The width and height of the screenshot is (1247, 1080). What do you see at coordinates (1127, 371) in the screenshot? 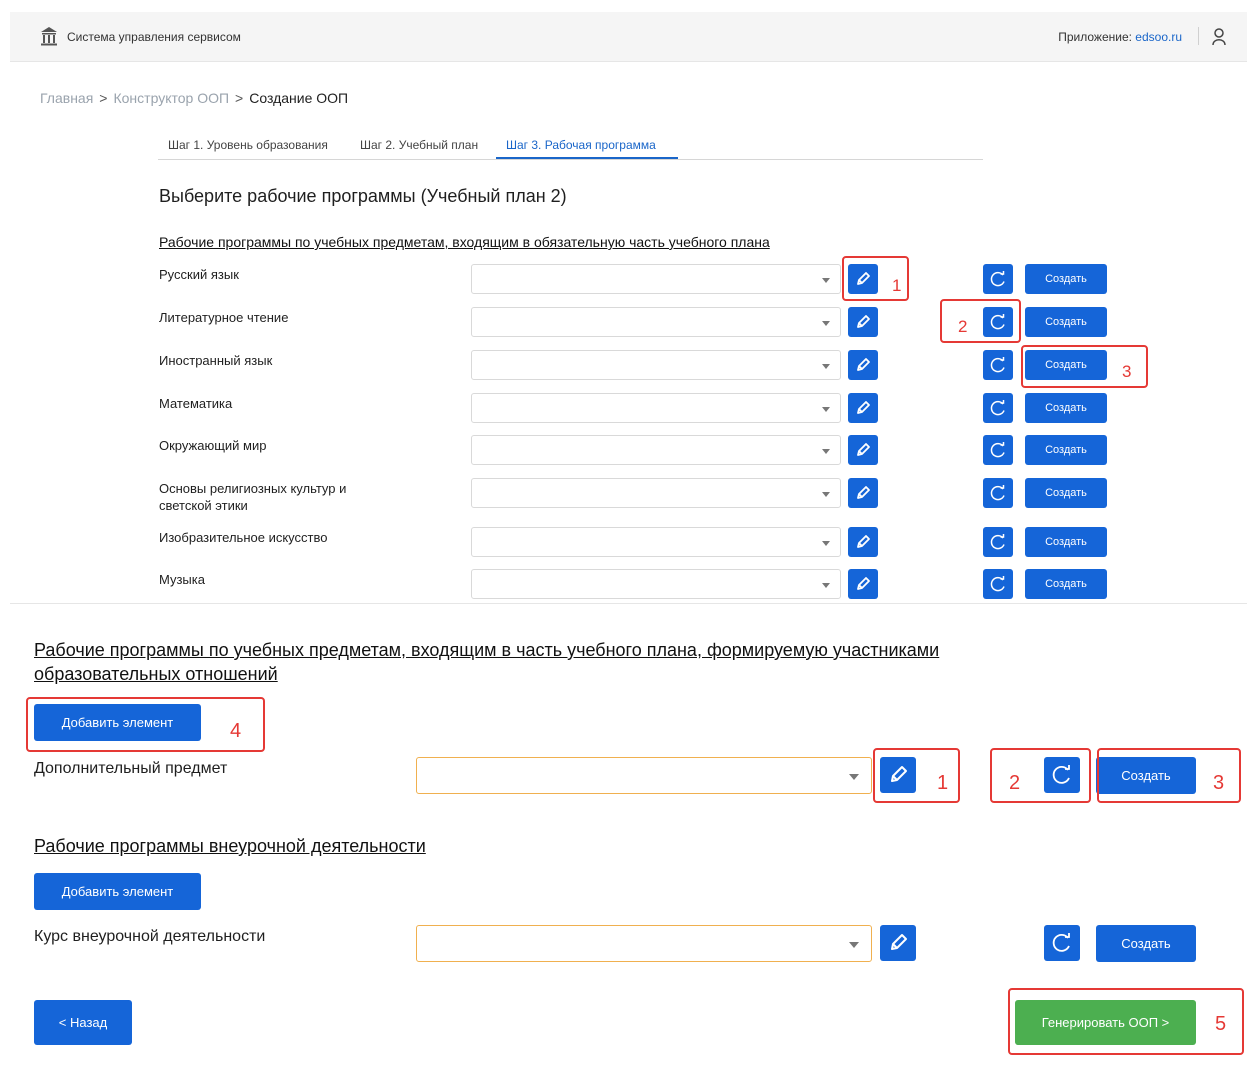
I see `annotation-number: 3` at bounding box center [1127, 371].